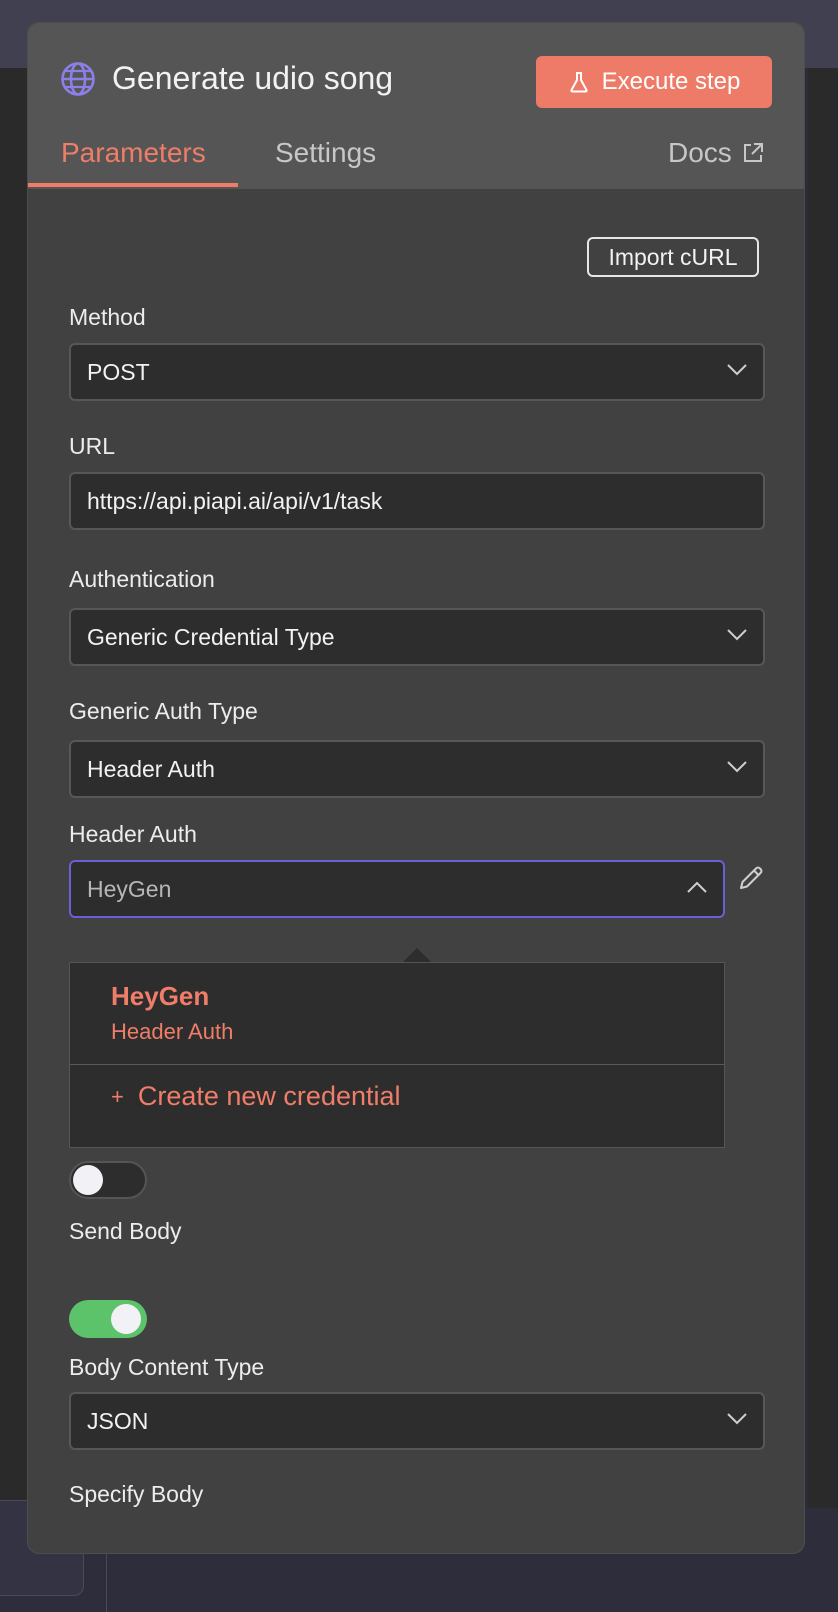 The height and width of the screenshot is (1612, 838). What do you see at coordinates (118, 371) in the screenshot?
I see `method-value: POST` at bounding box center [118, 371].